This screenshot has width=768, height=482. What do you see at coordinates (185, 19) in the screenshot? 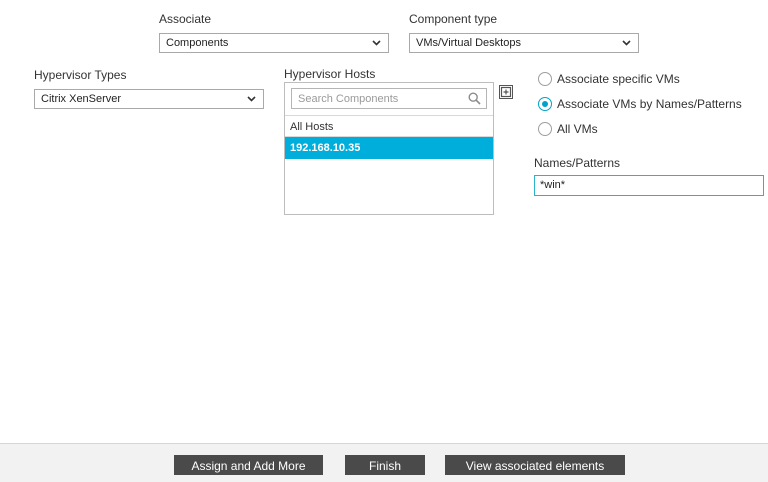
I see `associate-label: Associate` at bounding box center [185, 19].